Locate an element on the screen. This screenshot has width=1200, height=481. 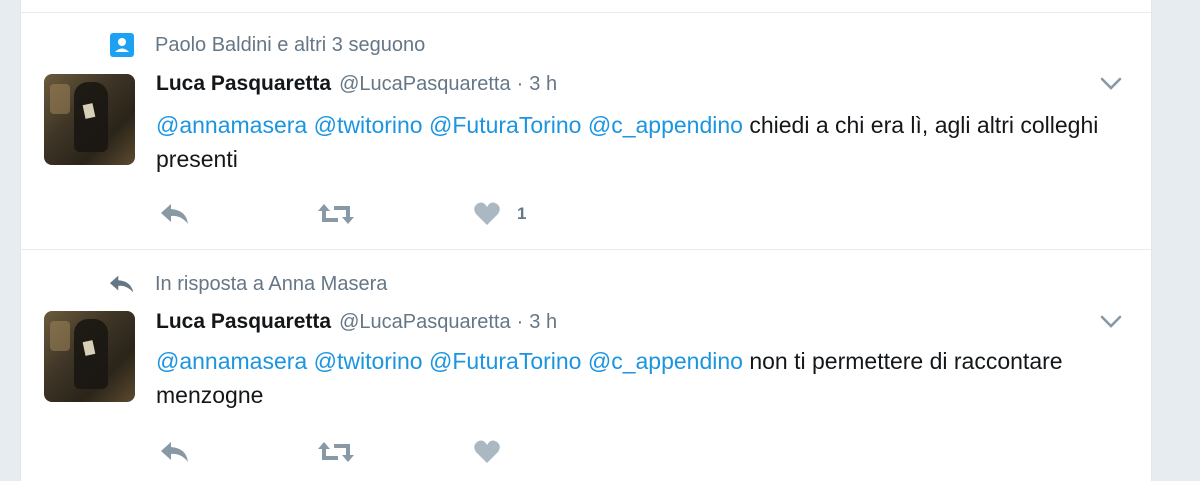
person-badge-icon is located at coordinates (122, 45).